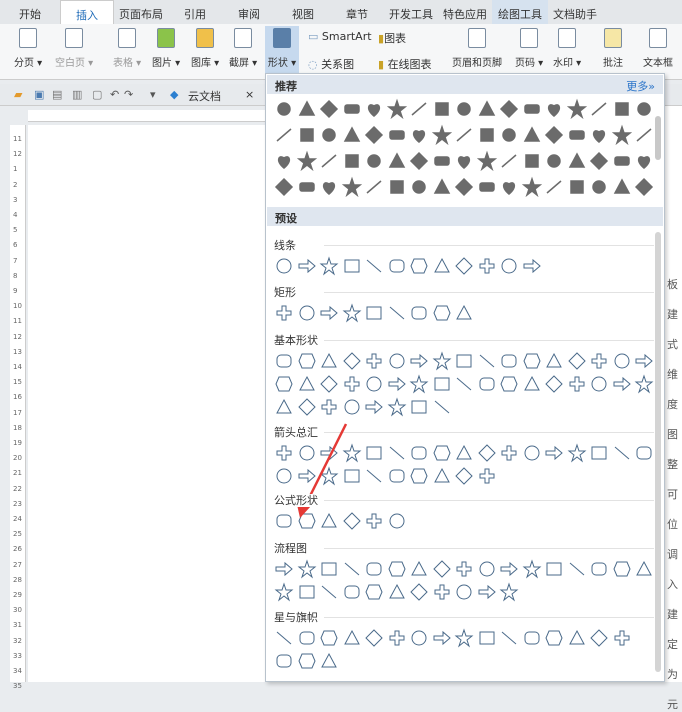 This screenshot has height=712, width=682. What do you see at coordinates (205, 48) in the screenshot?
I see `gallery-button: 图库 ▾` at bounding box center [205, 48].